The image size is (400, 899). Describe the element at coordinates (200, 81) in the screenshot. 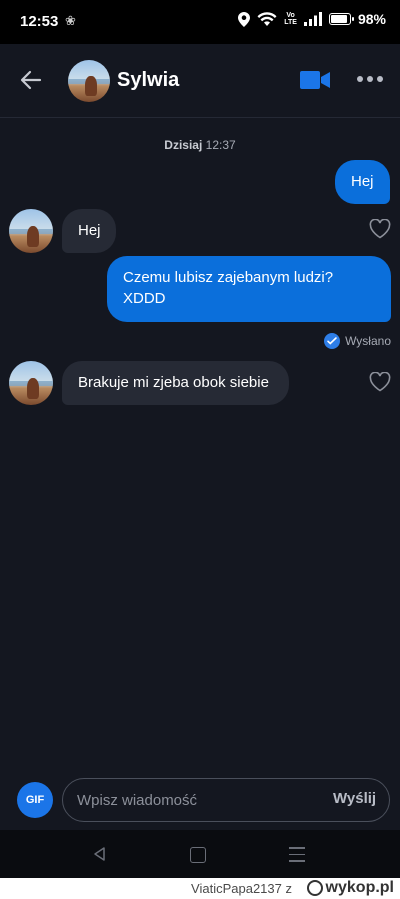

I see `chat-header: Sylwia` at that location.